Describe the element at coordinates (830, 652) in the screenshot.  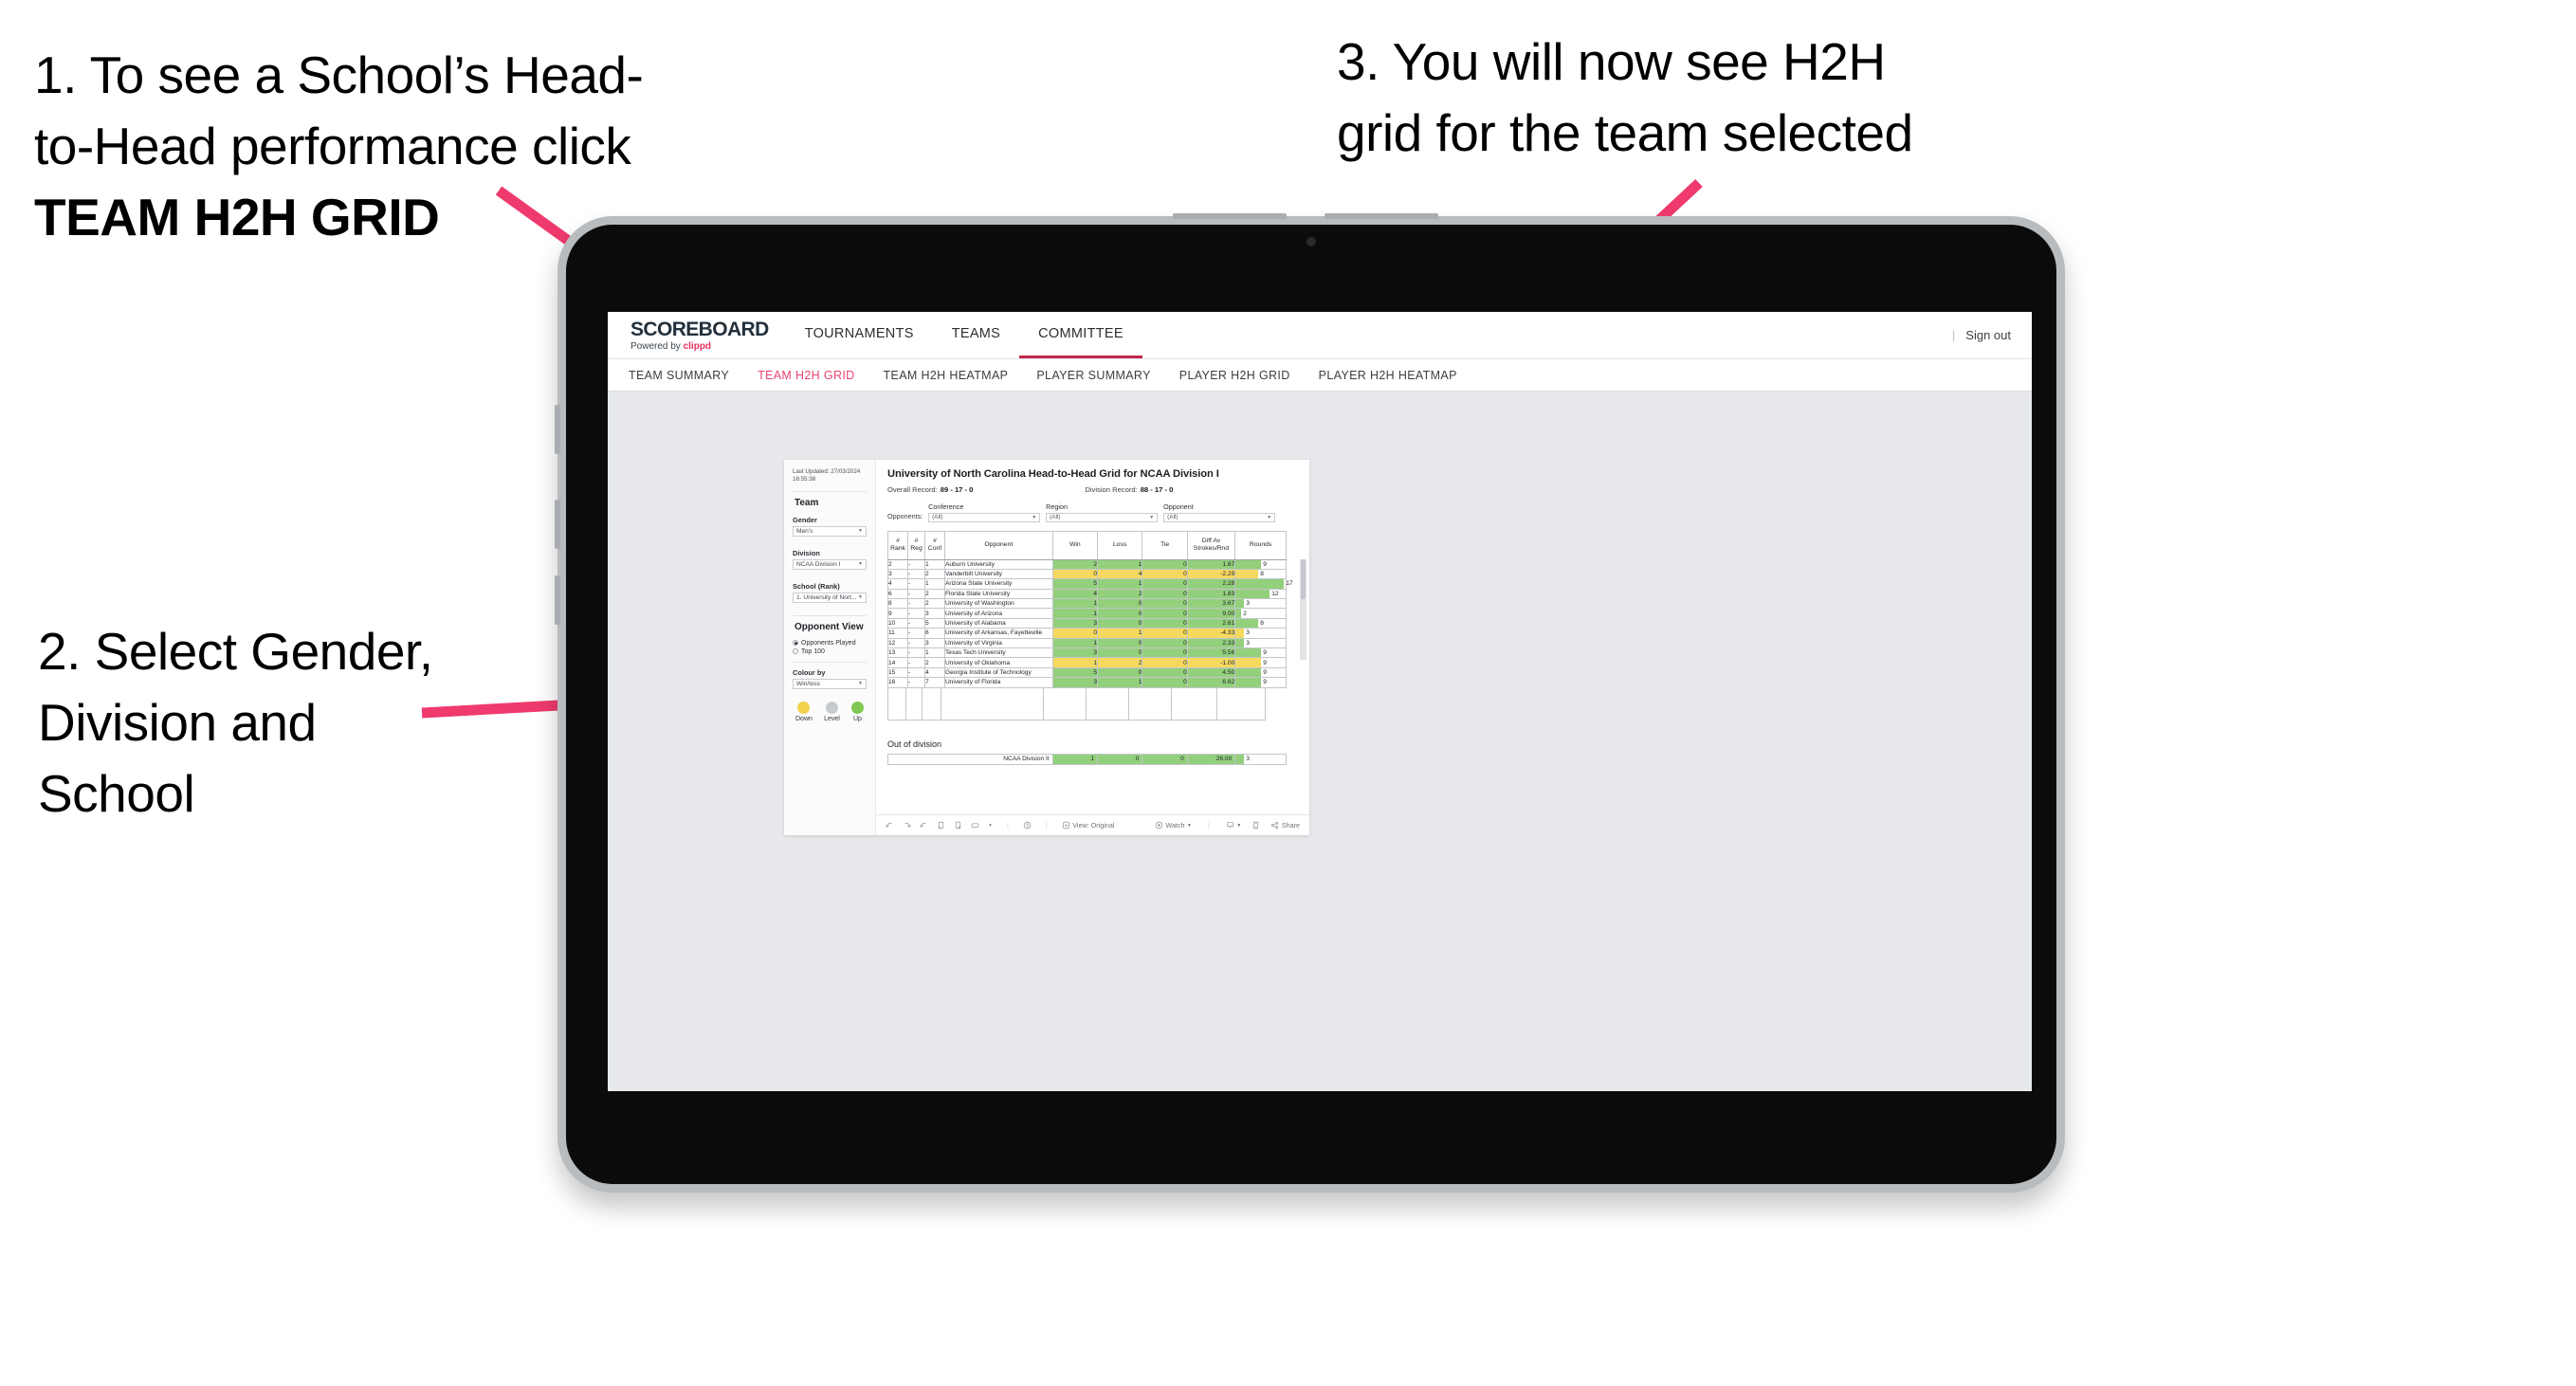
I see `radio-top-100: Top 100` at that location.